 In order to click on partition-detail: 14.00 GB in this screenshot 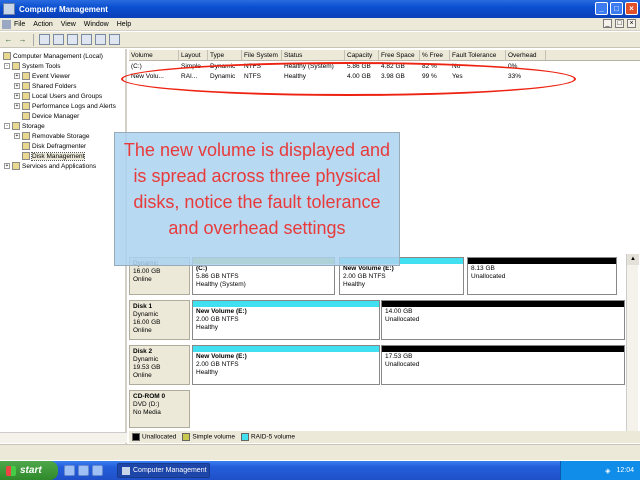, I will do `click(399, 311)`.